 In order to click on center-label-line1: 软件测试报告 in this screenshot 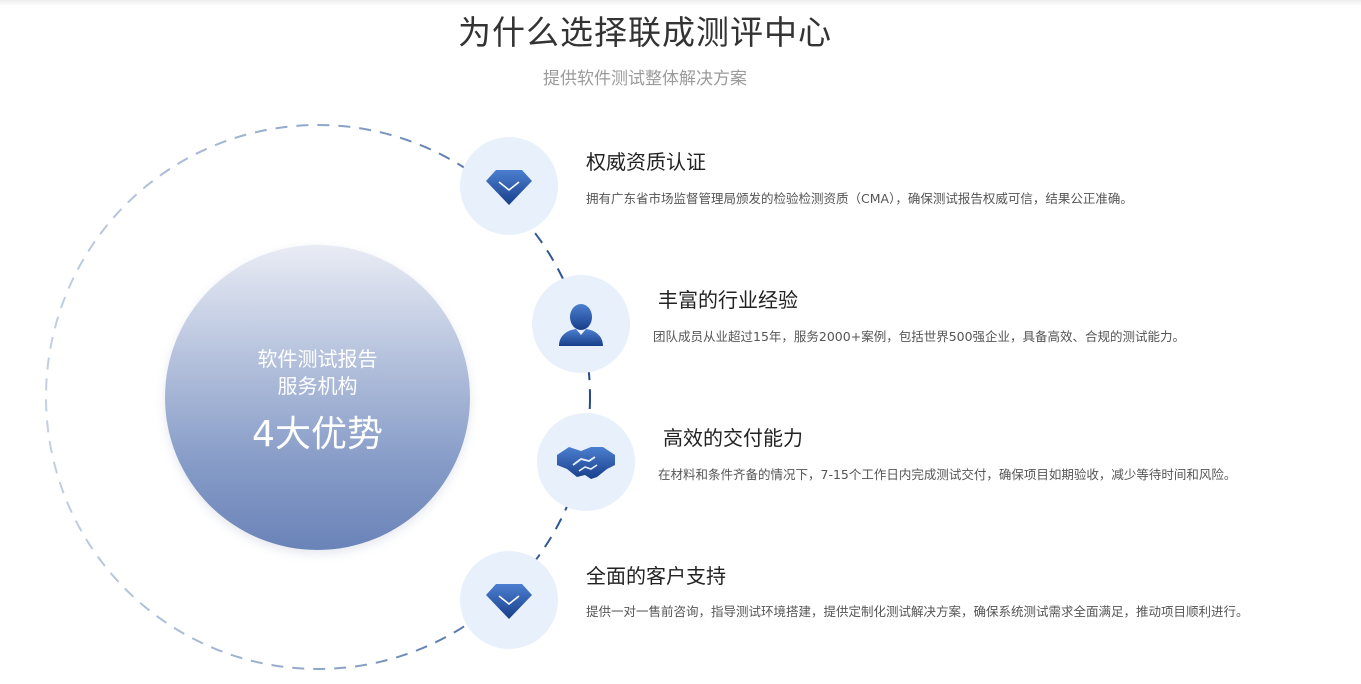, I will do `click(317, 359)`.